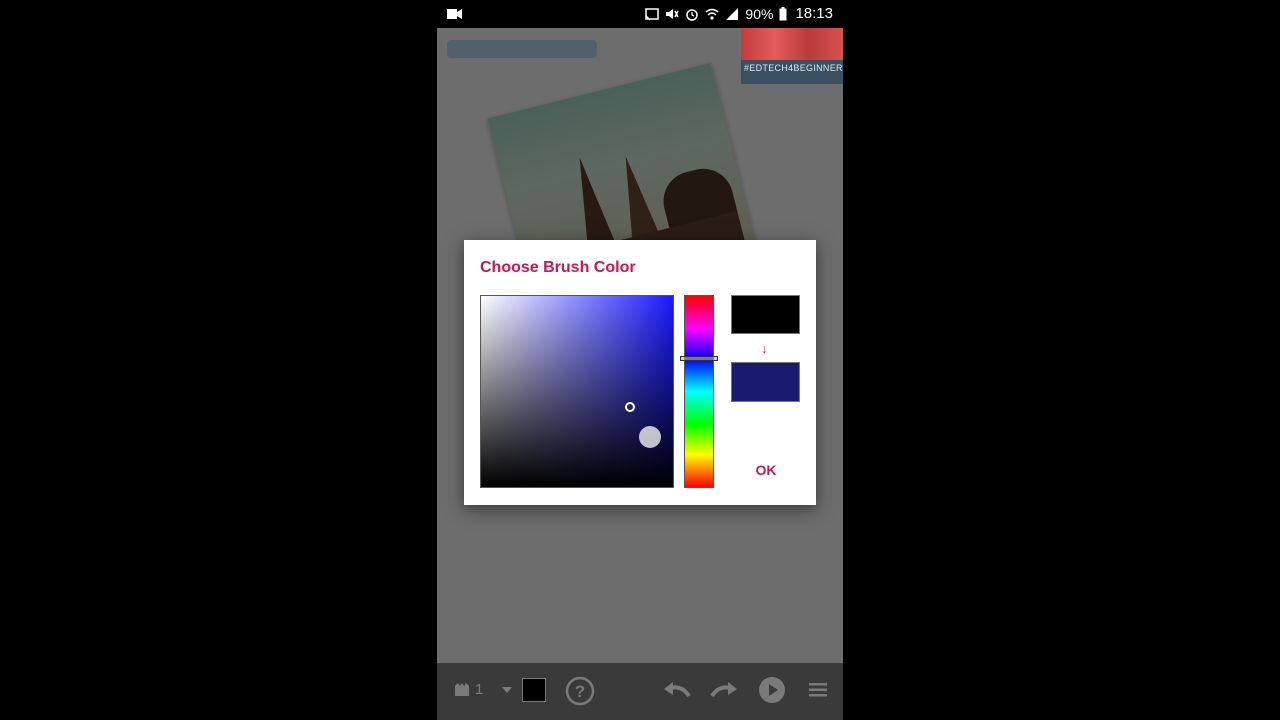  I want to click on bottom-toolbar: 1 ?, so click(640, 691).